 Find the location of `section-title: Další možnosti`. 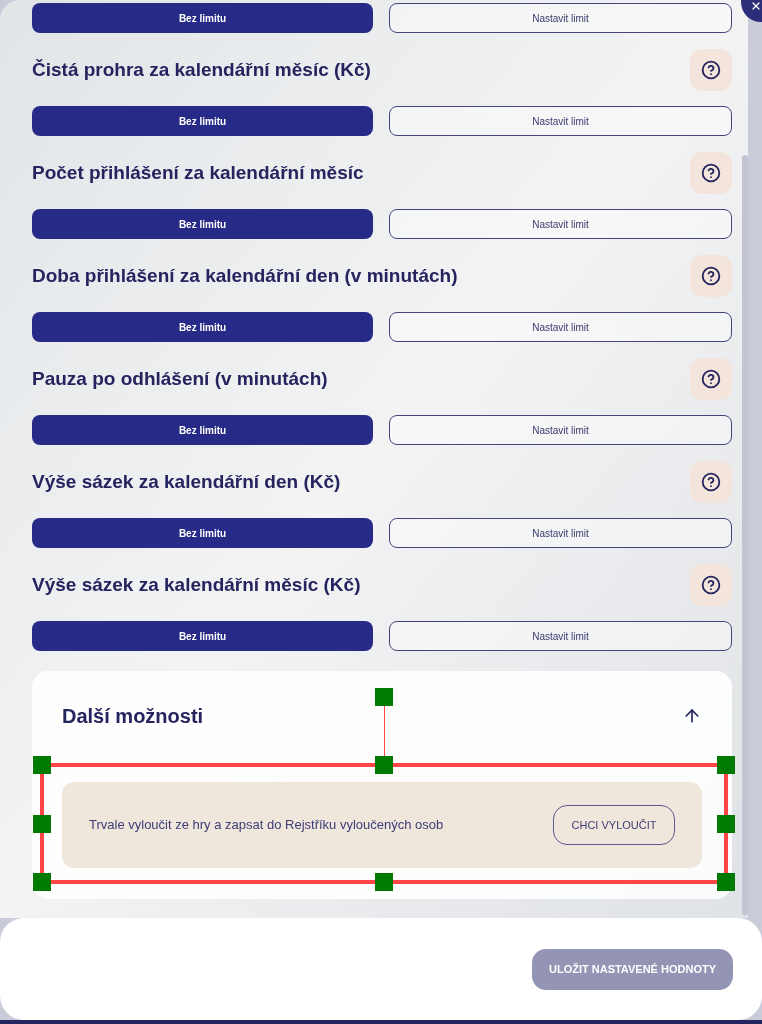

section-title: Další možnosti is located at coordinates (133, 716).